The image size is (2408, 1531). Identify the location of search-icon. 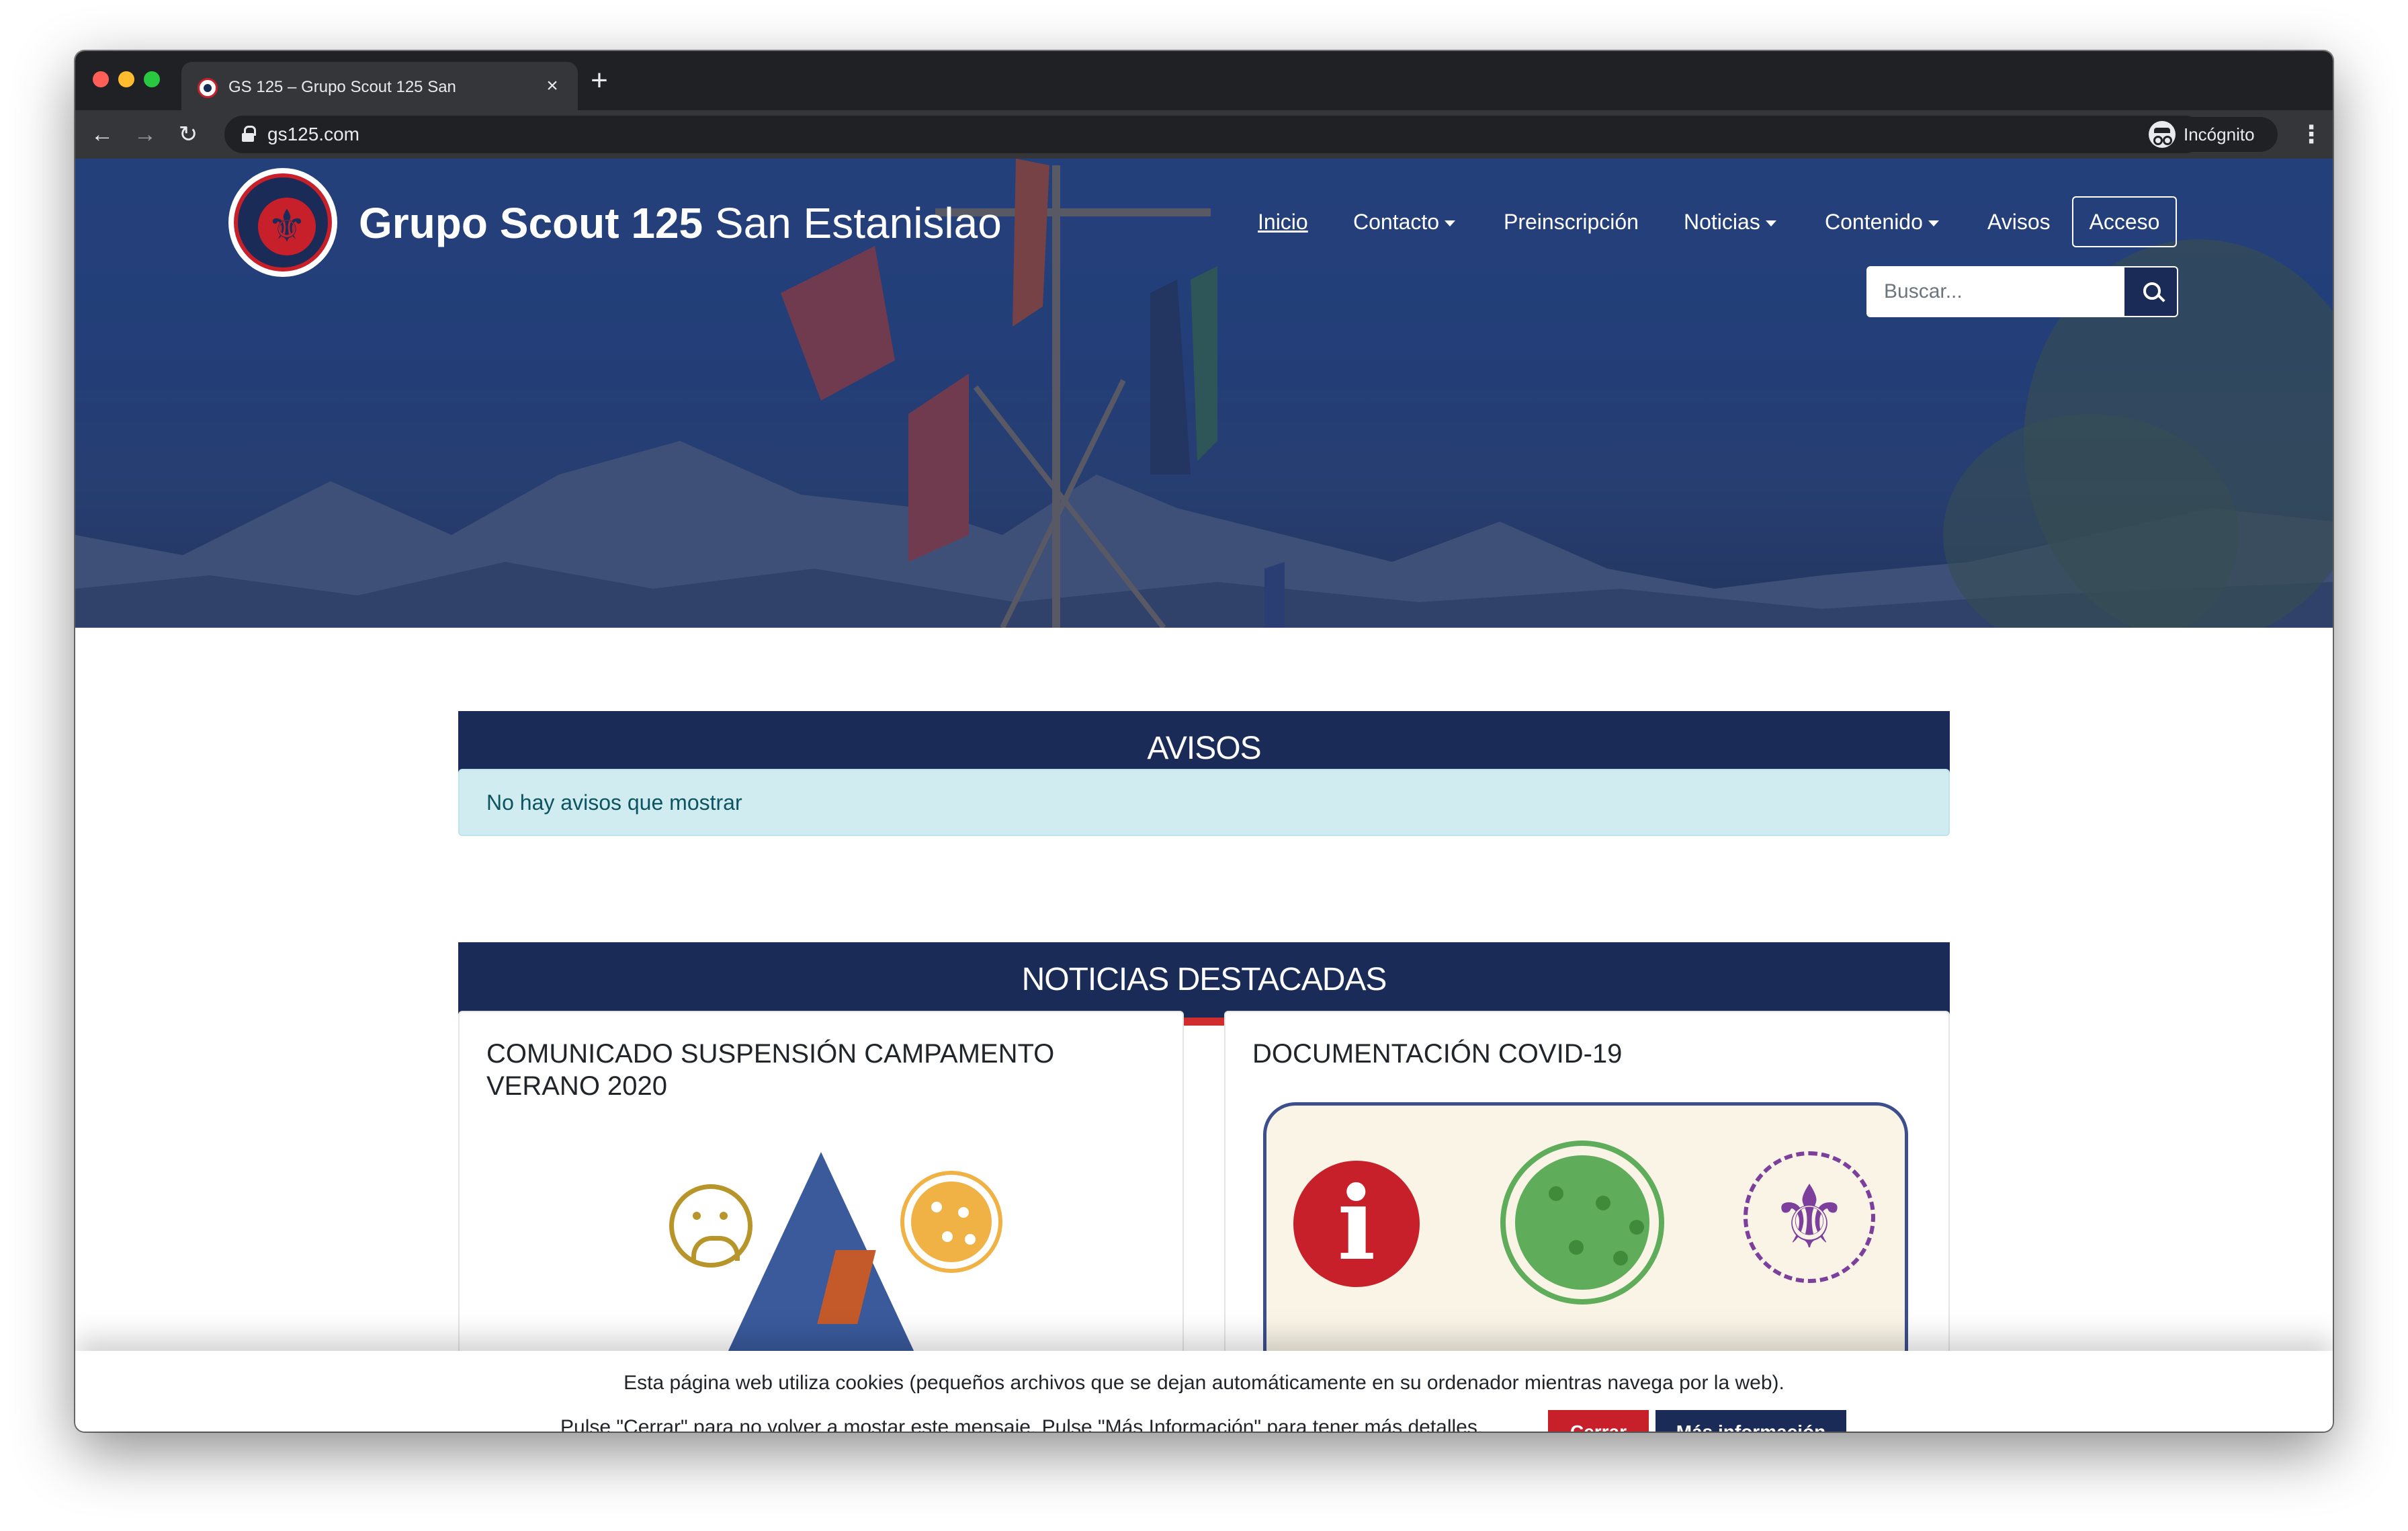
(2150, 291).